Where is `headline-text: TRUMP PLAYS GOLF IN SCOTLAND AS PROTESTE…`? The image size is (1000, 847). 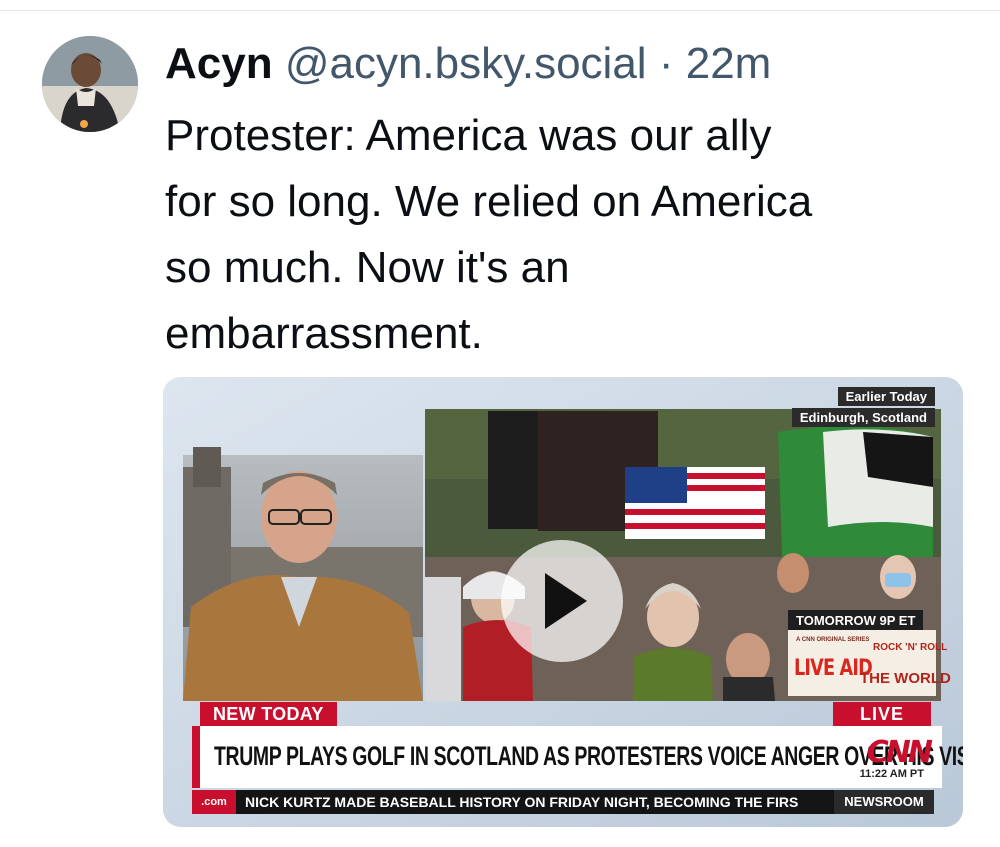
headline-text: TRUMP PLAYS GOLF IN SCOTLAND AS PROTESTE… is located at coordinates (588, 756).